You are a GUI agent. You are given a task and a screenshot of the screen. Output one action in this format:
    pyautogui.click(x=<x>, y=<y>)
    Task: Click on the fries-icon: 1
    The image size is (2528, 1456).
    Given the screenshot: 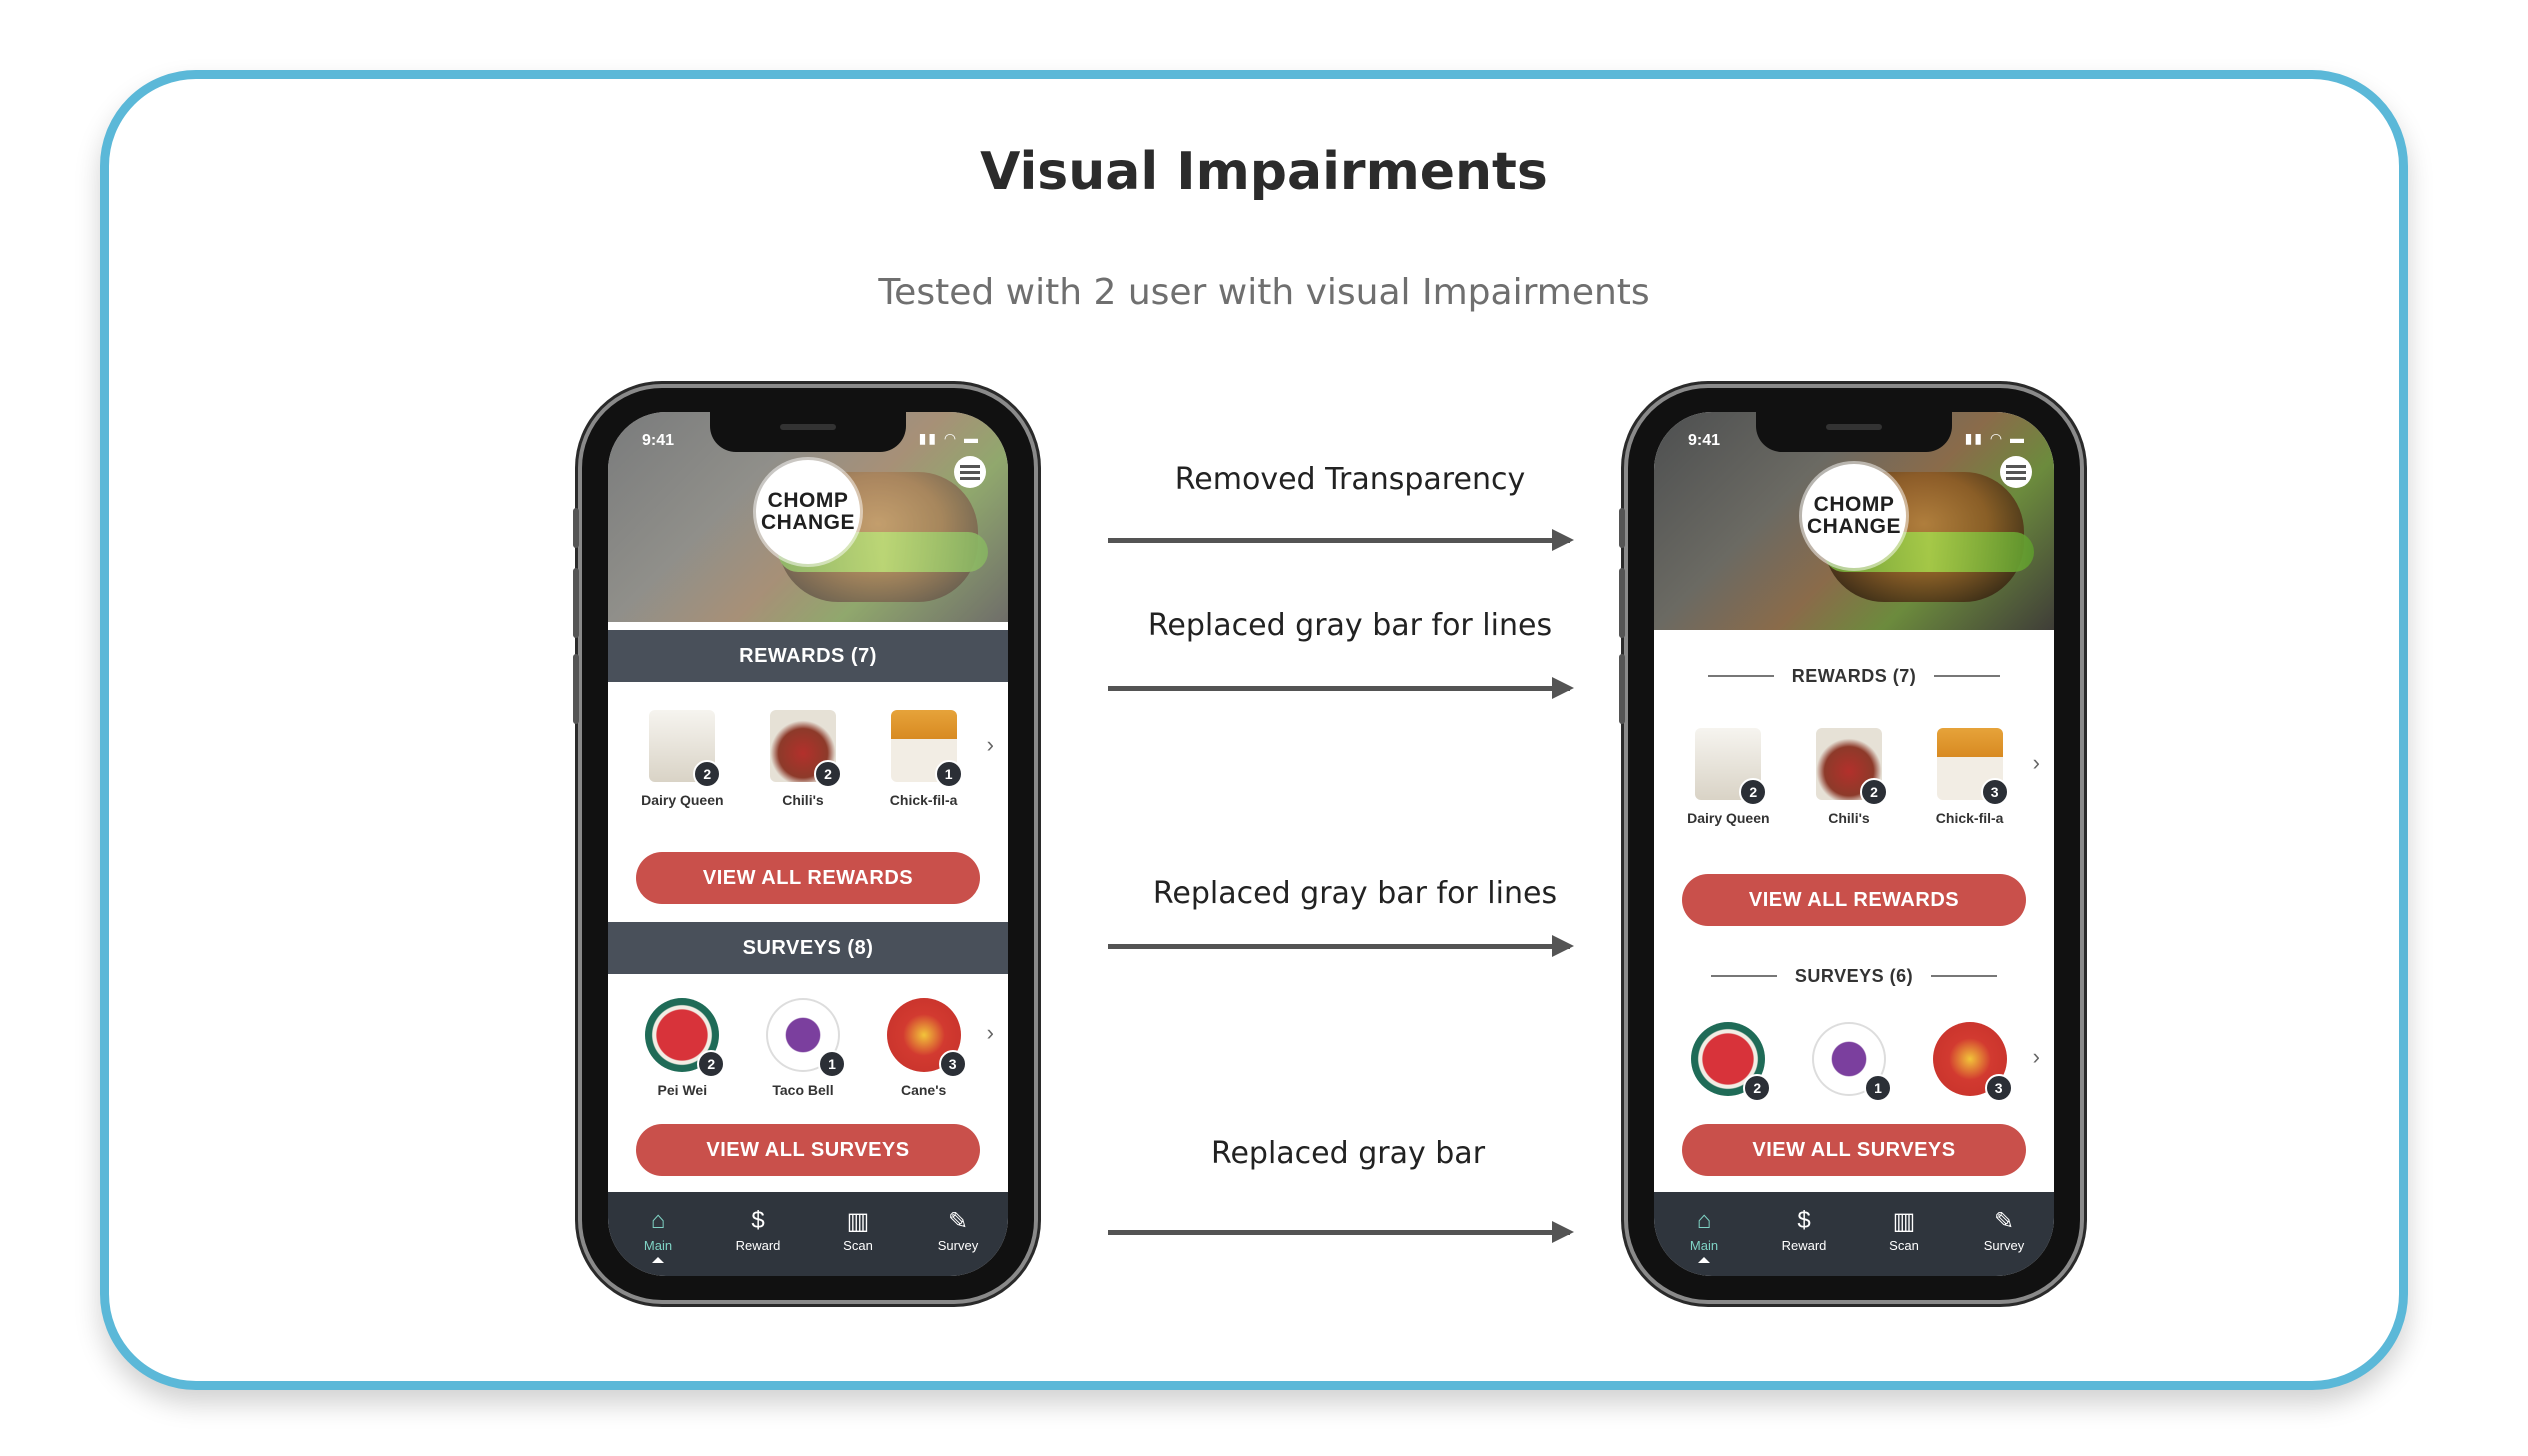 What is the action you would take?
    pyautogui.click(x=926, y=749)
    